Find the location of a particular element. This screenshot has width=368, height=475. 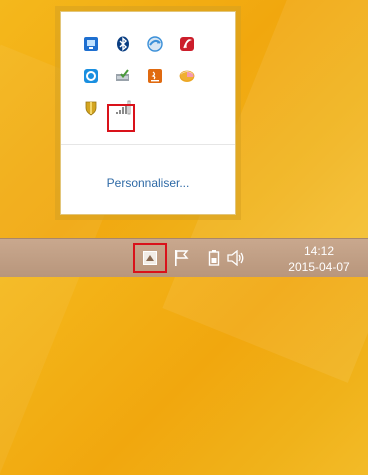

clock-date: 2015-04-07 is located at coordinates (319, 267).